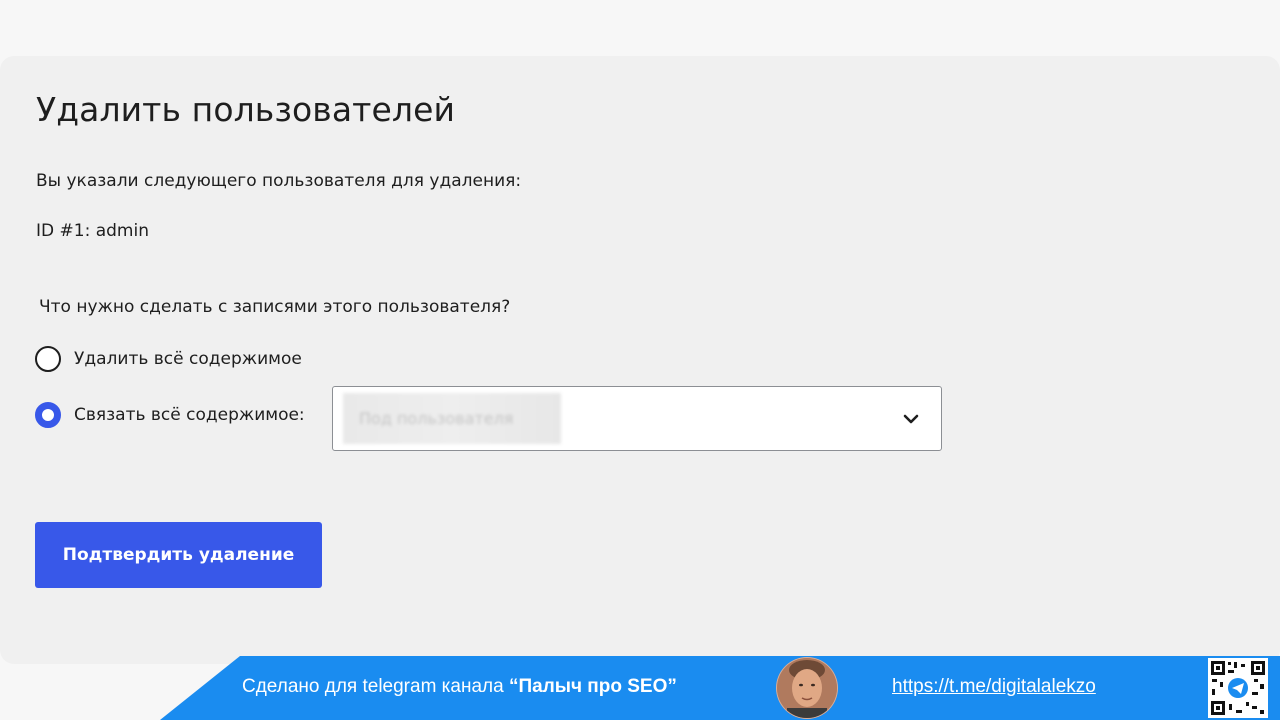 The height and width of the screenshot is (720, 1280). What do you see at coordinates (592, 686) in the screenshot?
I see `banner-channel-name: “Палыч про SEO”` at bounding box center [592, 686].